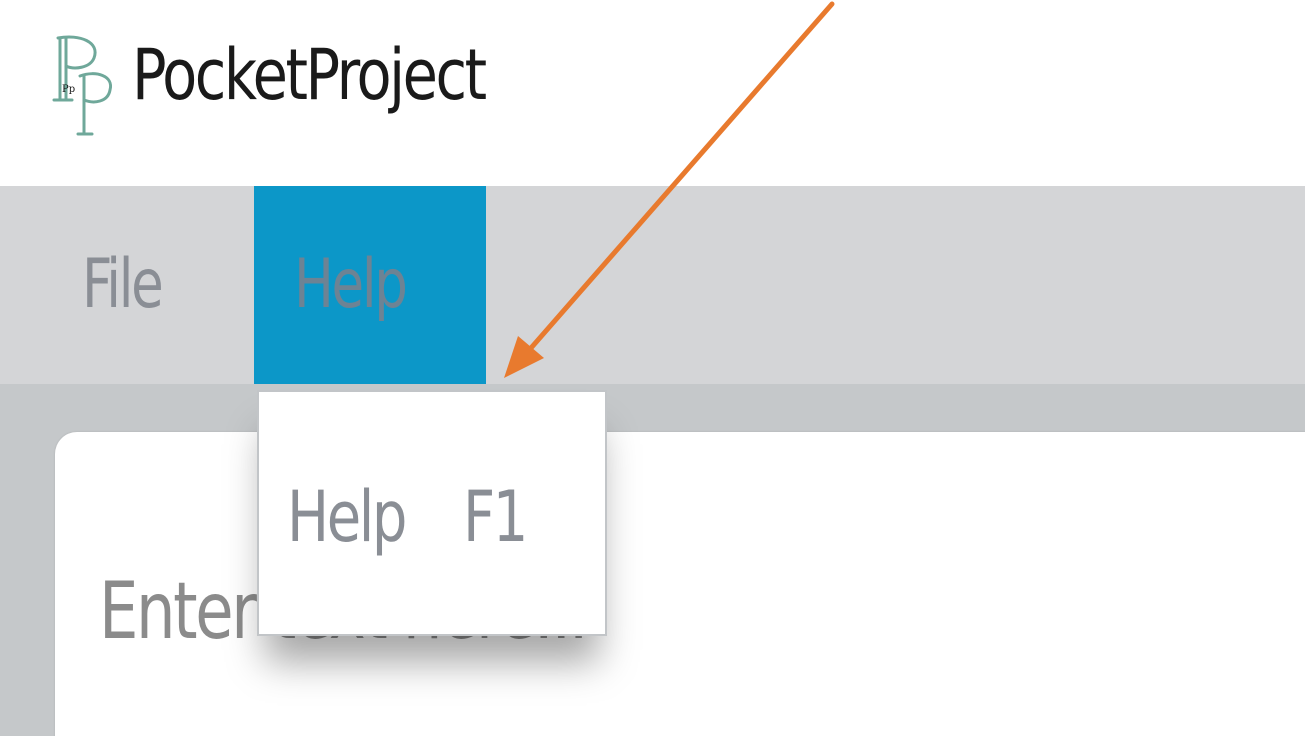 The image size is (1305, 736). What do you see at coordinates (432, 517) in the screenshot?
I see `dropdown-item-help: Help F1` at bounding box center [432, 517].